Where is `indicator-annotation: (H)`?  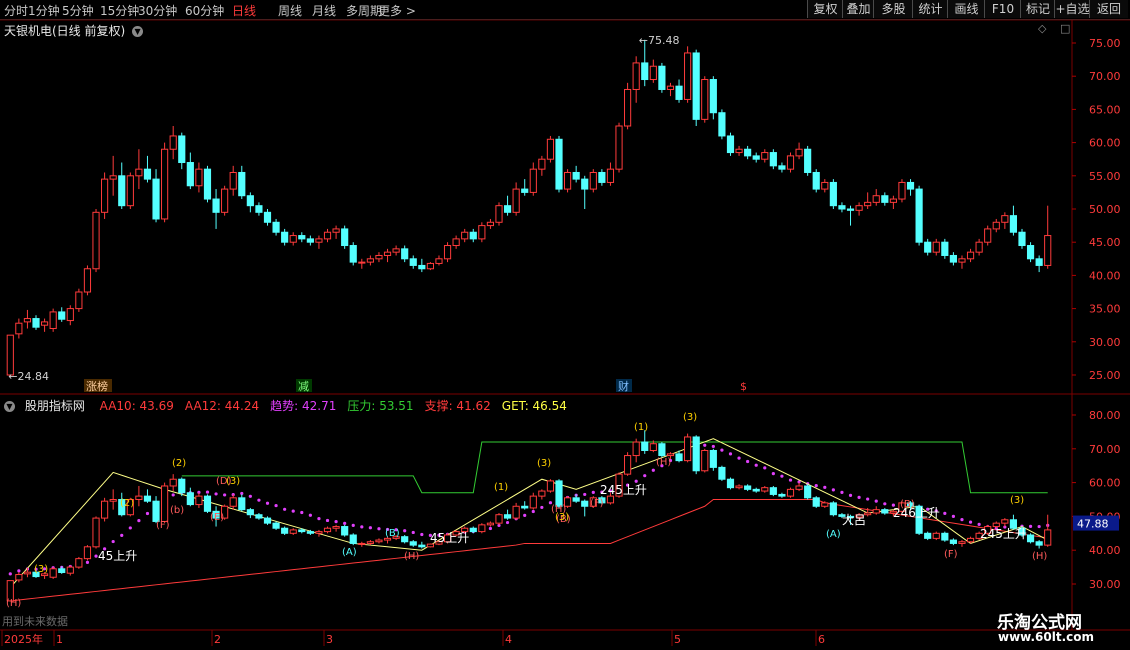 indicator-annotation: (H) is located at coordinates (1039, 556).